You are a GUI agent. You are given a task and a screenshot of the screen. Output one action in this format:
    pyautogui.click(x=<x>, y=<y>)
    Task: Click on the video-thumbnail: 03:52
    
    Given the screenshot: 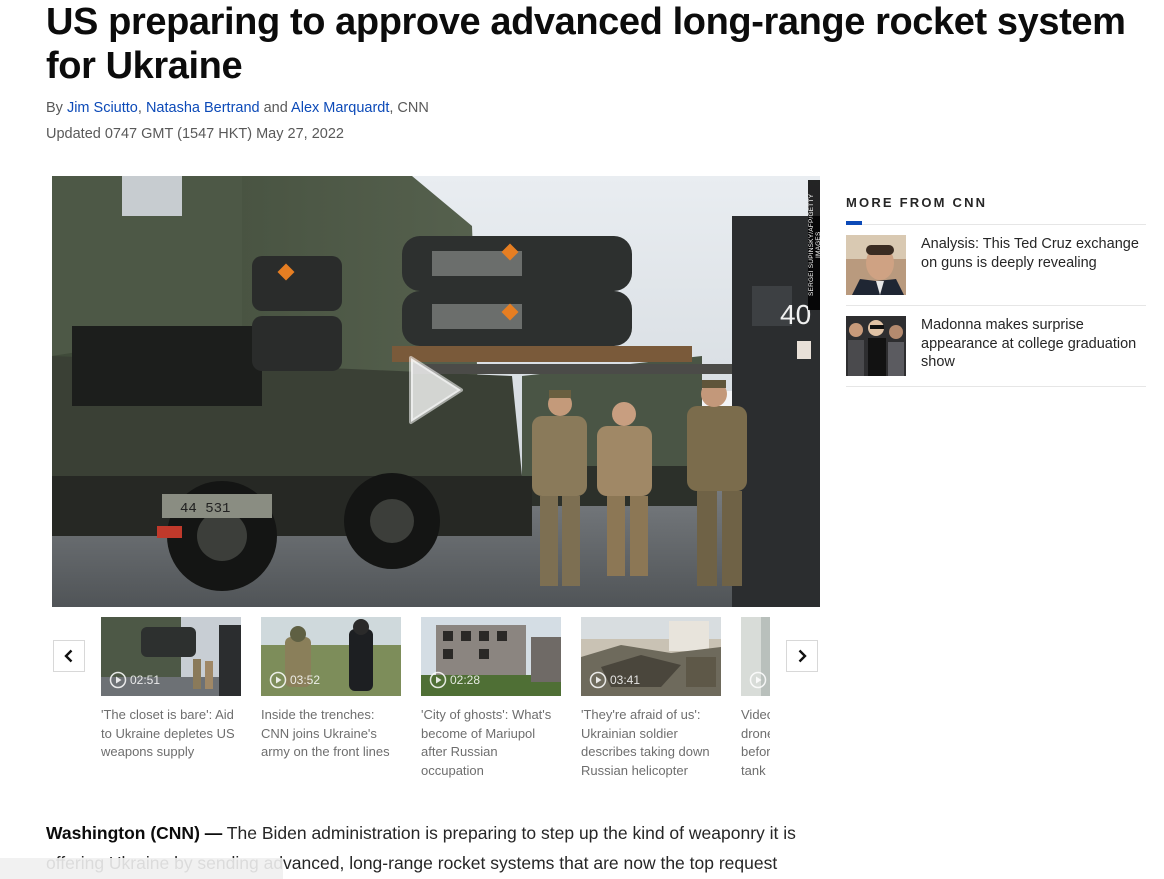 What is the action you would take?
    pyautogui.click(x=331, y=656)
    